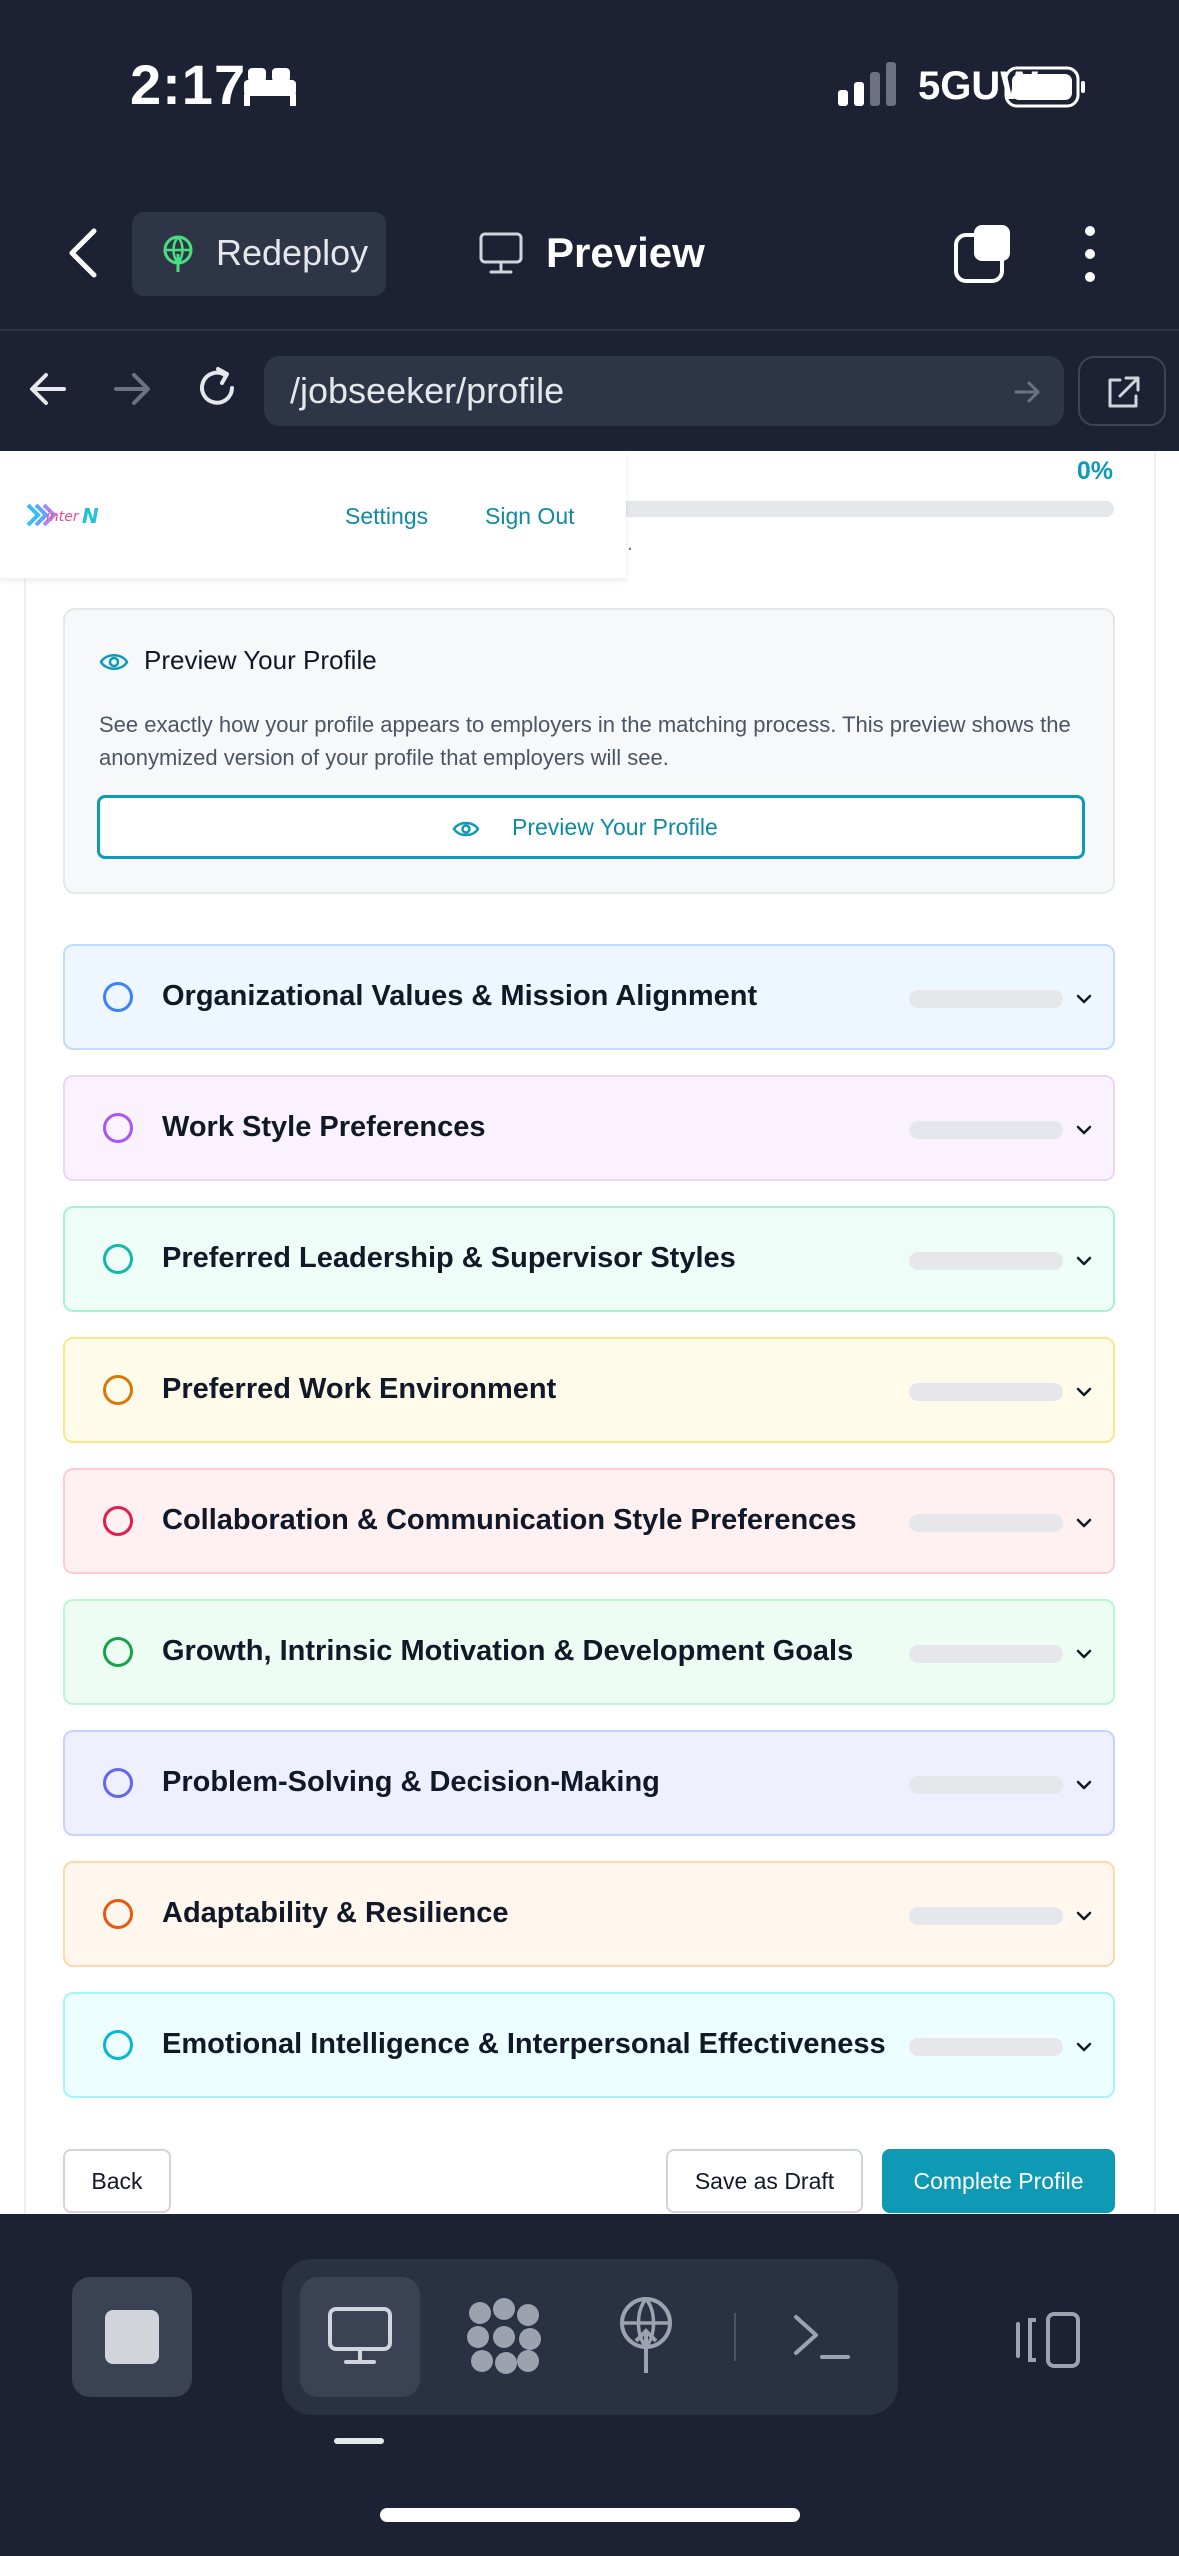 This screenshot has height=2556, width=1179. Describe the element at coordinates (998, 2181) in the screenshot. I see `complete-profile-button: Complete Profile` at that location.